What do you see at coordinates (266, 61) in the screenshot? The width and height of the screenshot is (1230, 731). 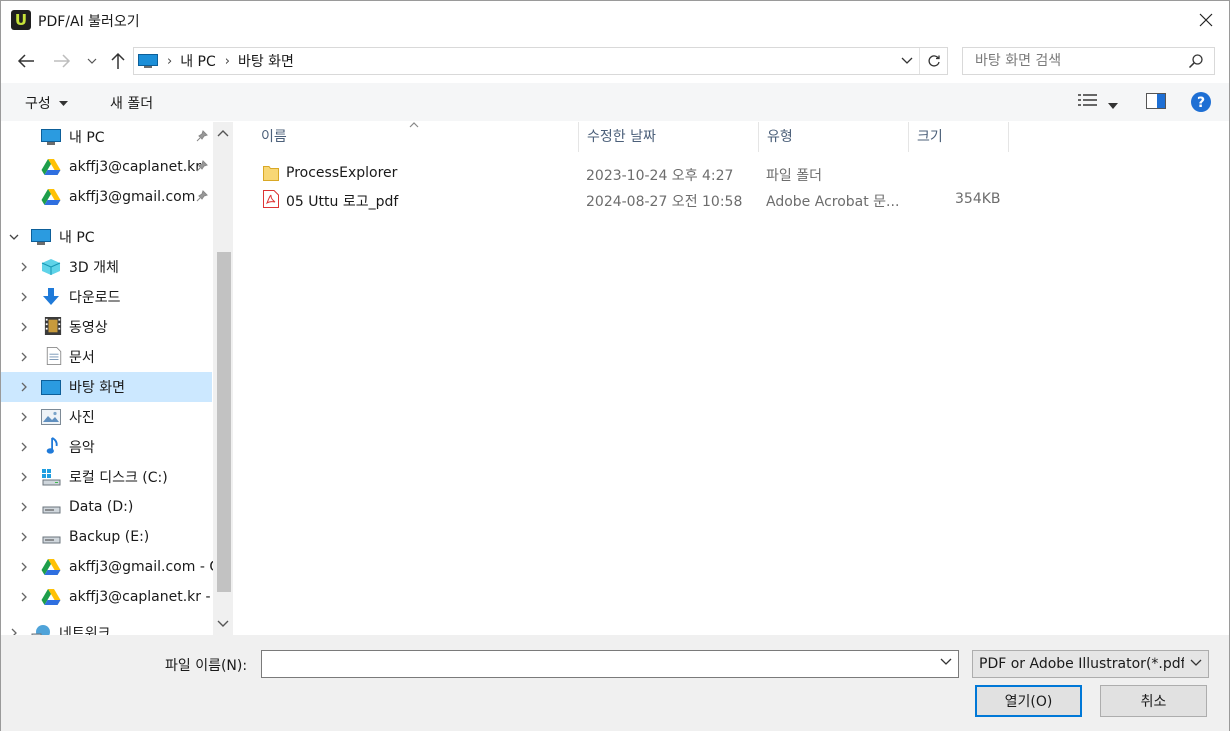 I see `breadcrumb-desktop: 바탕 화면` at bounding box center [266, 61].